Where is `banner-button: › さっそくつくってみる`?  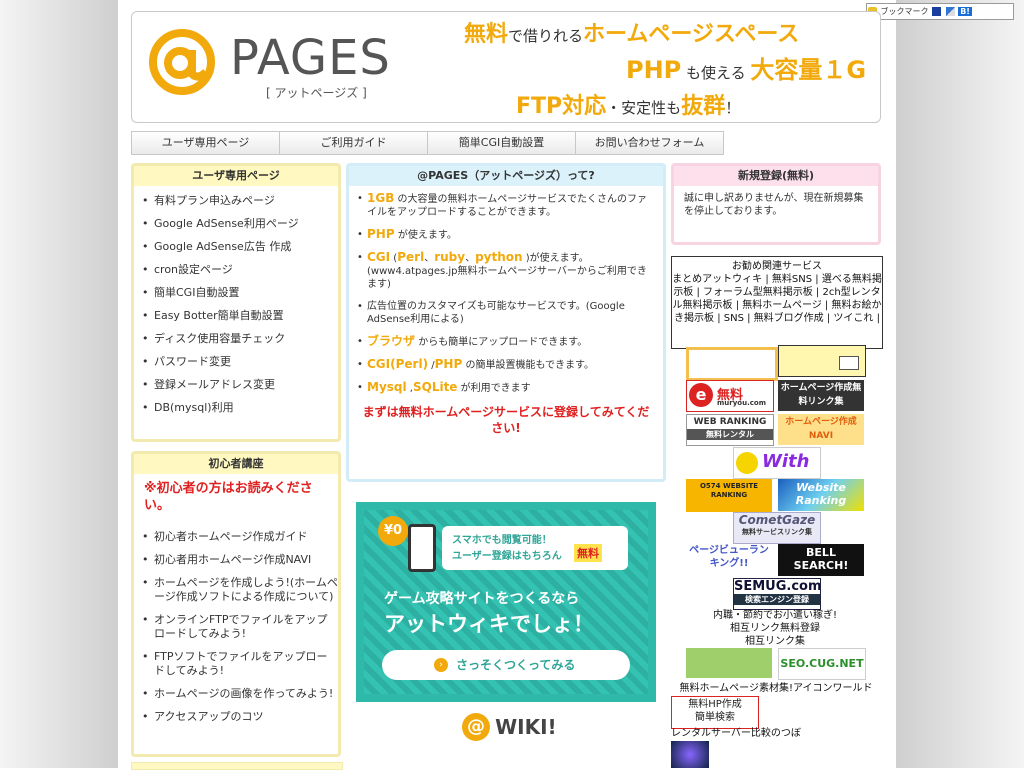 banner-button: › さっそくつくってみる is located at coordinates (506, 665).